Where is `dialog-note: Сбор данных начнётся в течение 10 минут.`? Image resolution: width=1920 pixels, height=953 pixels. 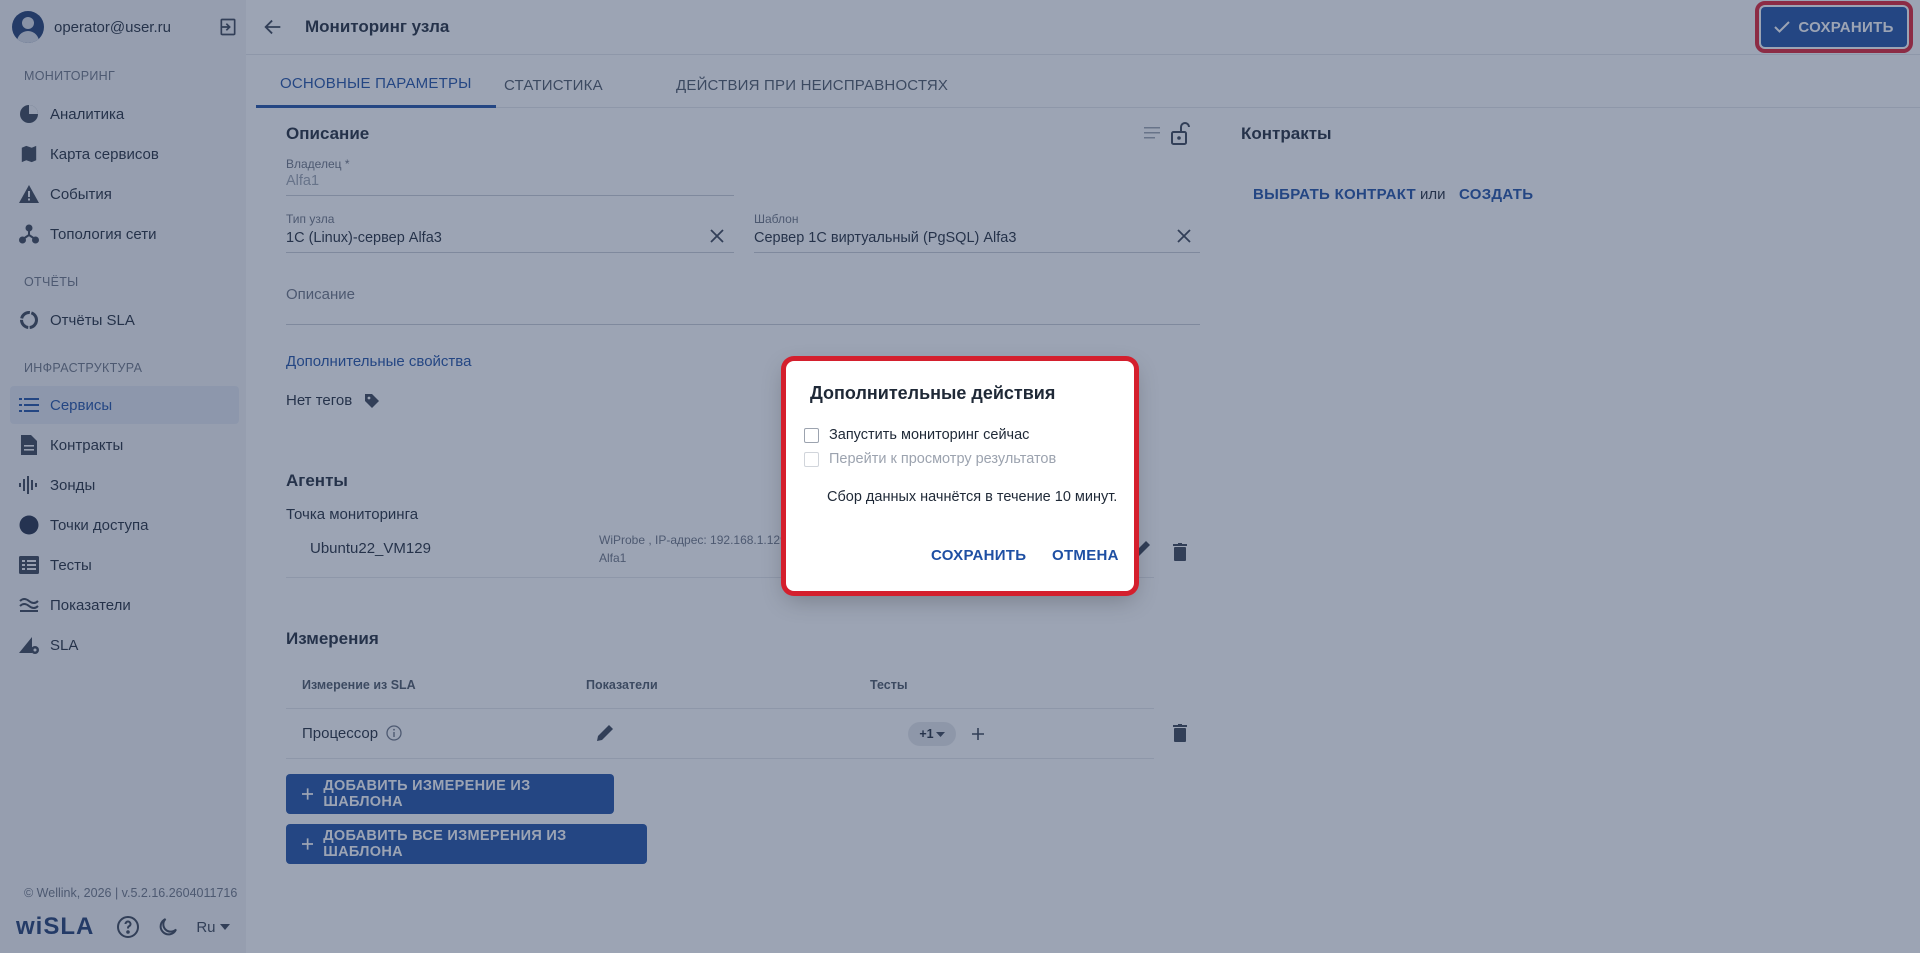
dialog-note: Сбор данных начнётся в течение 10 минут. is located at coordinates (972, 497).